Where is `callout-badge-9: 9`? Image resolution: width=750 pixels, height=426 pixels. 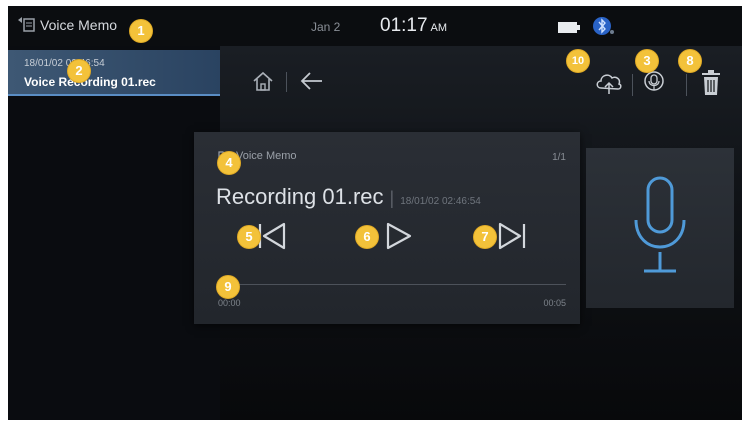
callout-badge-9: 9 is located at coordinates (228, 287).